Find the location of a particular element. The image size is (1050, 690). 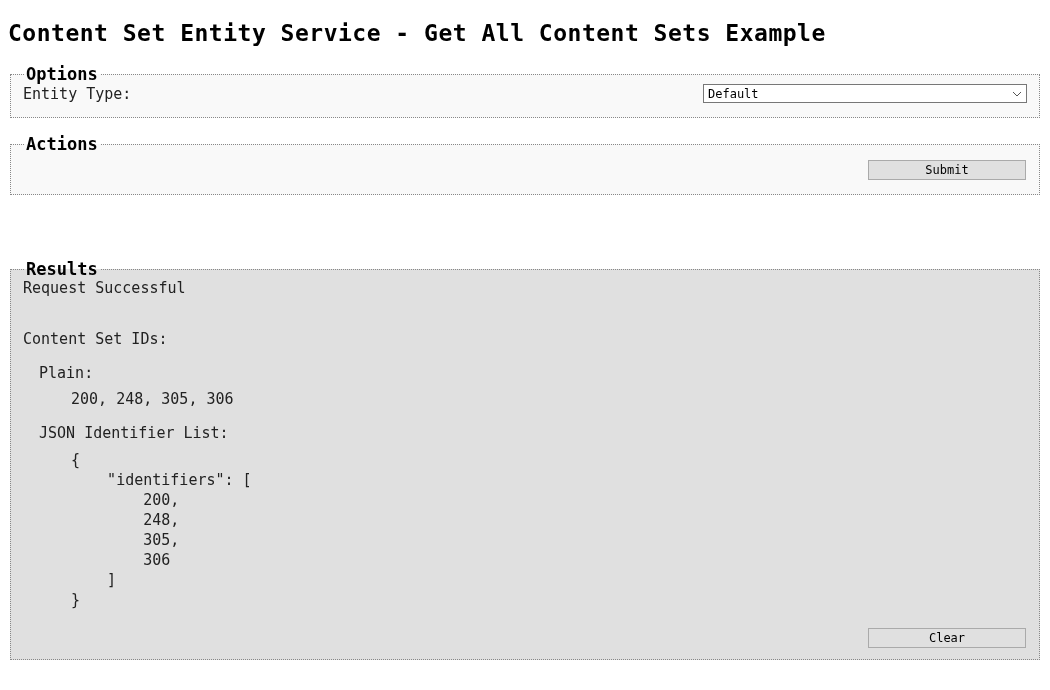

page-title: Content Set Entity Service - Get All Content Sets Example is located at coordinates (417, 33).